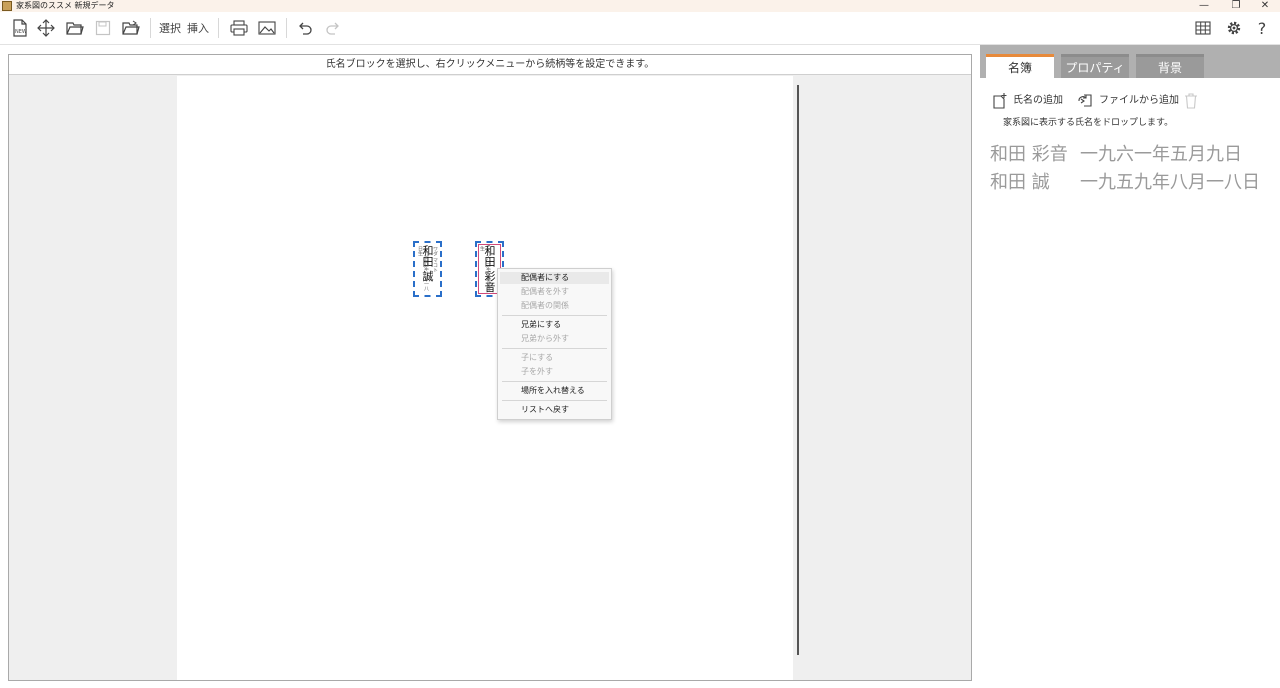  Describe the element at coordinates (1130, 61) in the screenshot. I see `panel-tabs: 名簿 プロパティ 背景` at that location.